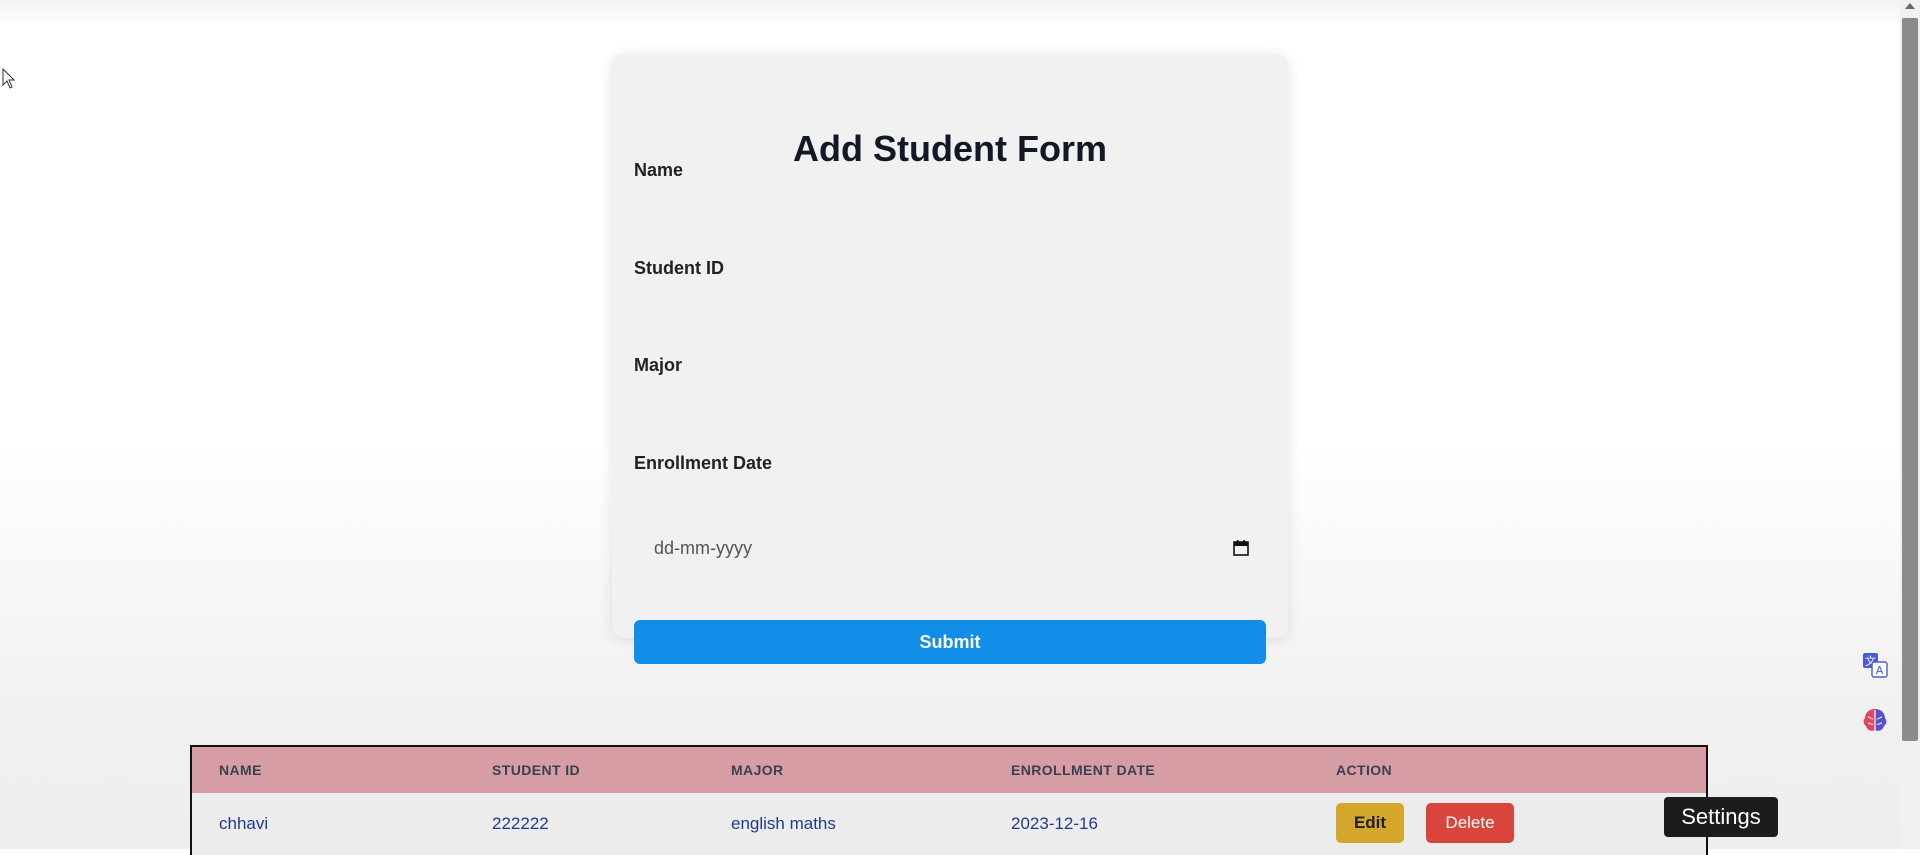  What do you see at coordinates (658, 365) in the screenshot?
I see `major-label: Major` at bounding box center [658, 365].